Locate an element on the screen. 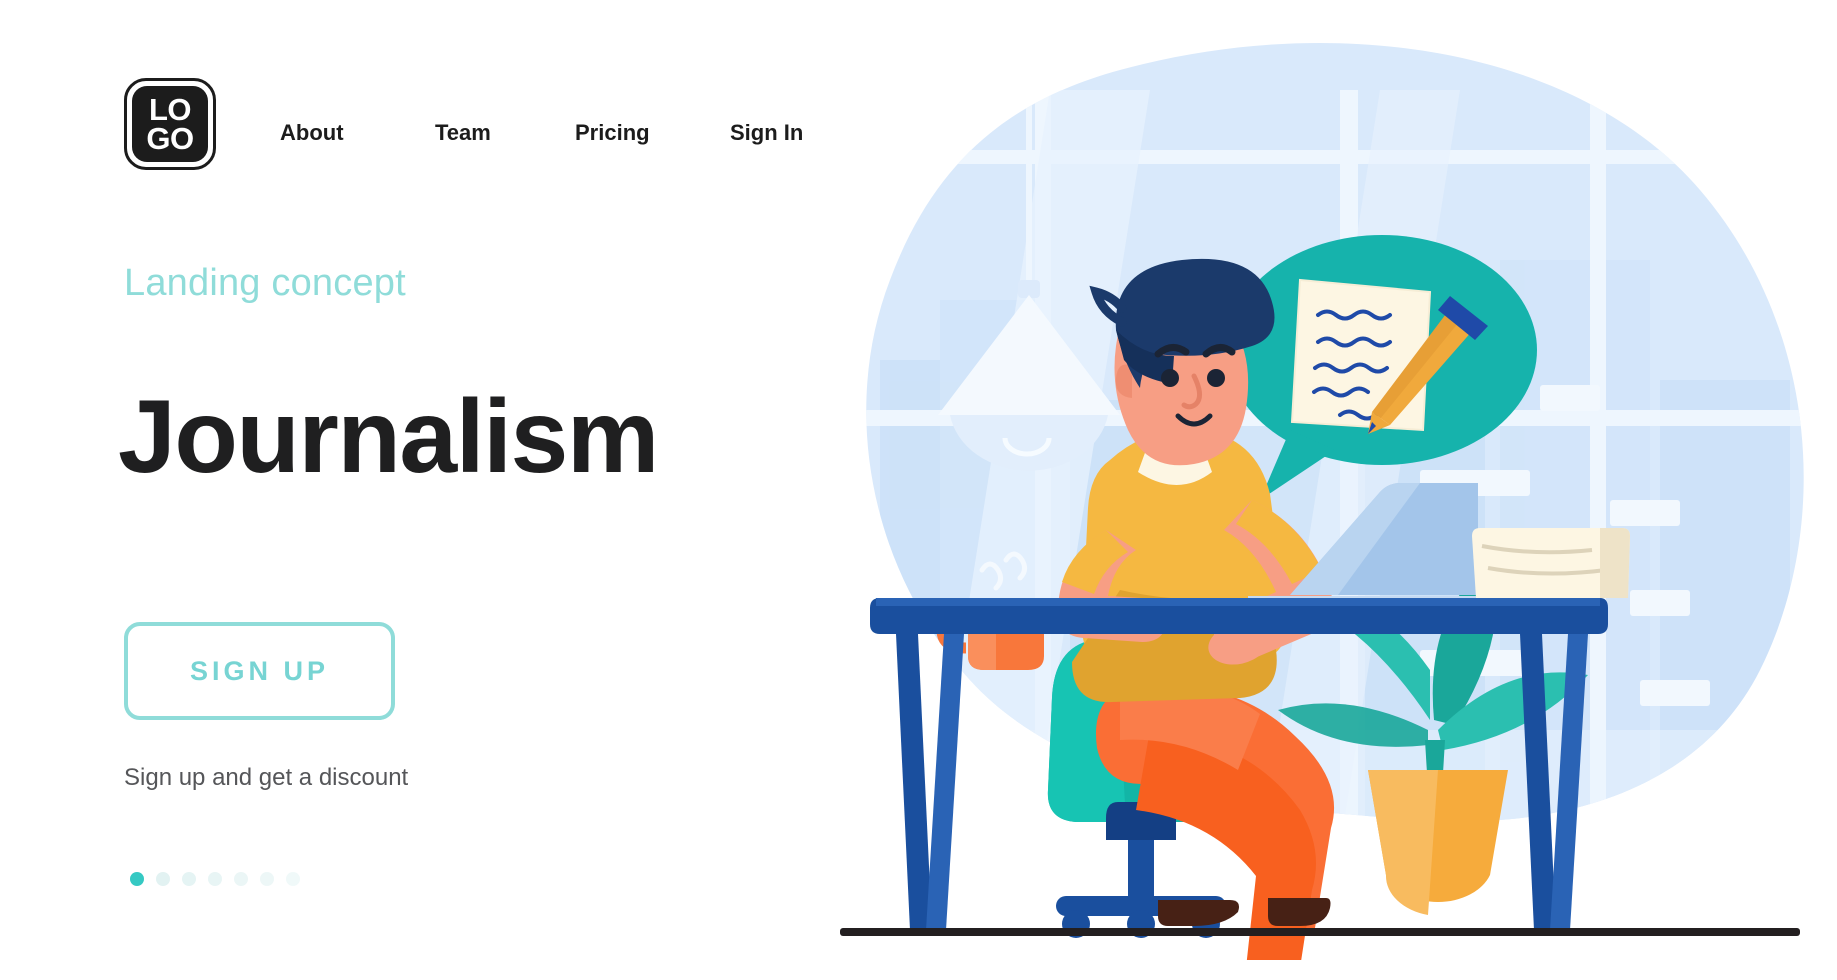  document-page is located at coordinates (1361, 355).